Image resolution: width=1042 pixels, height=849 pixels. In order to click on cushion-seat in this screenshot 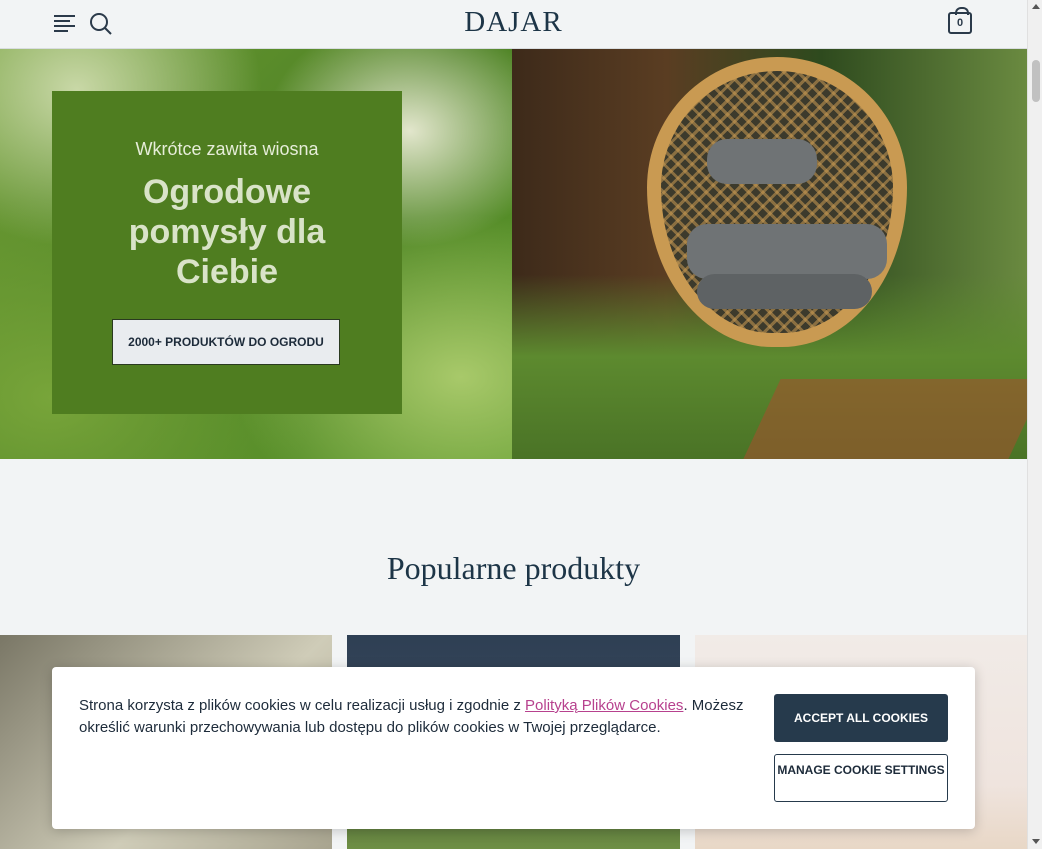, I will do `click(784, 291)`.